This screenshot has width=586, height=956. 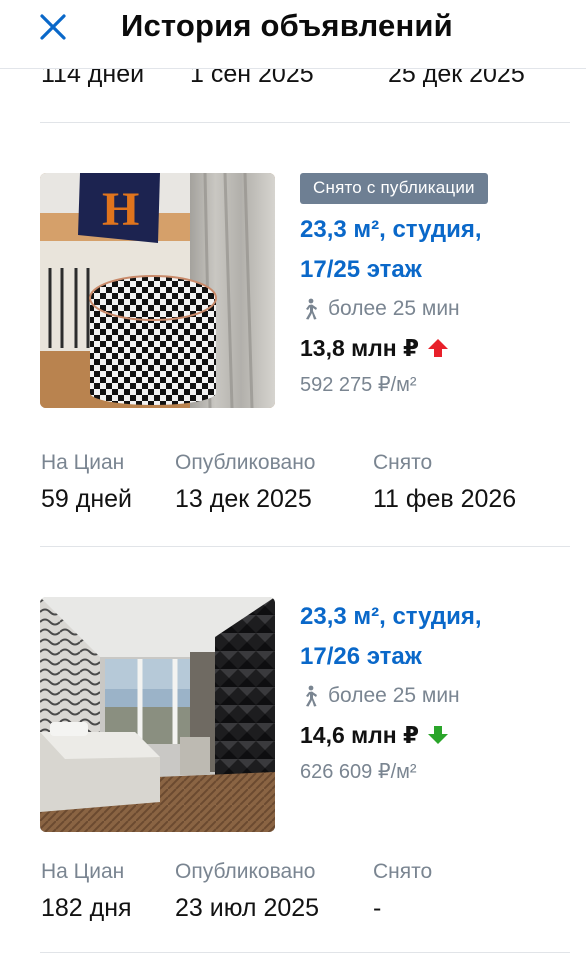 I want to click on removed-value: -, so click(x=377, y=908).